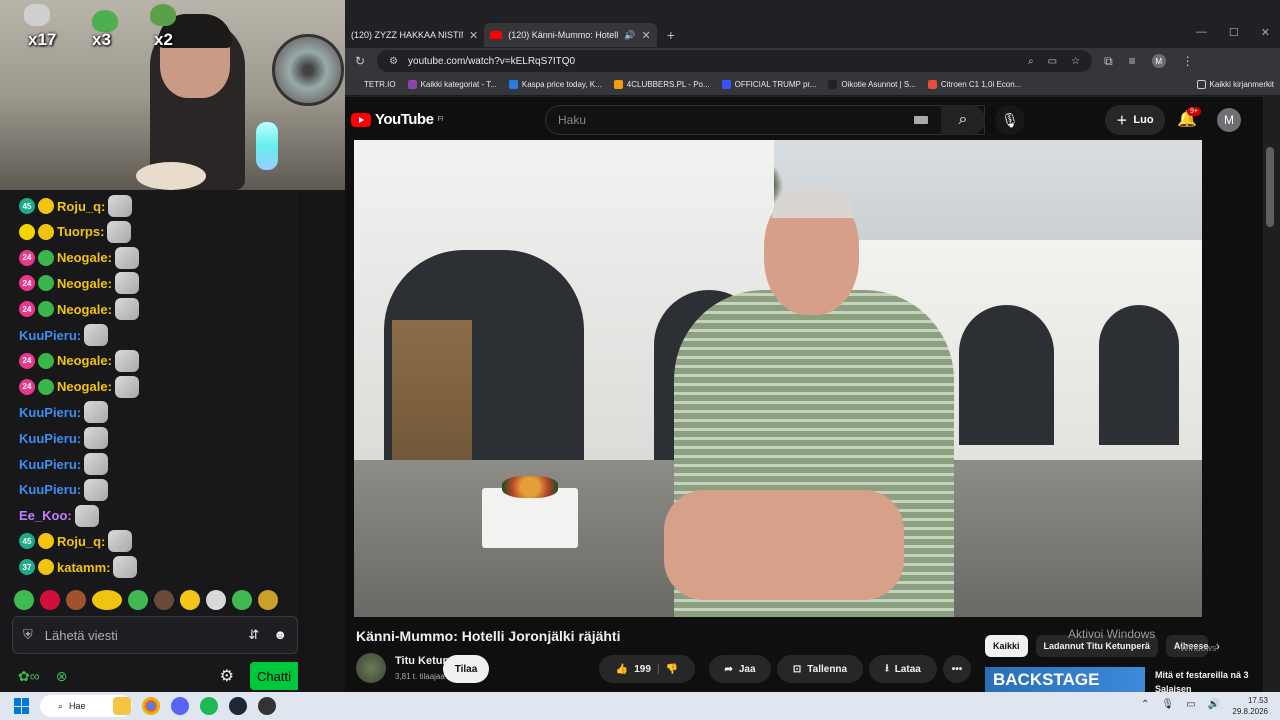 The image size is (1280, 720). Describe the element at coordinates (414, 35) in the screenshot. I see `tab-1: (120) ZYZZ HAKKAA NISTIN LIV ✕` at that location.